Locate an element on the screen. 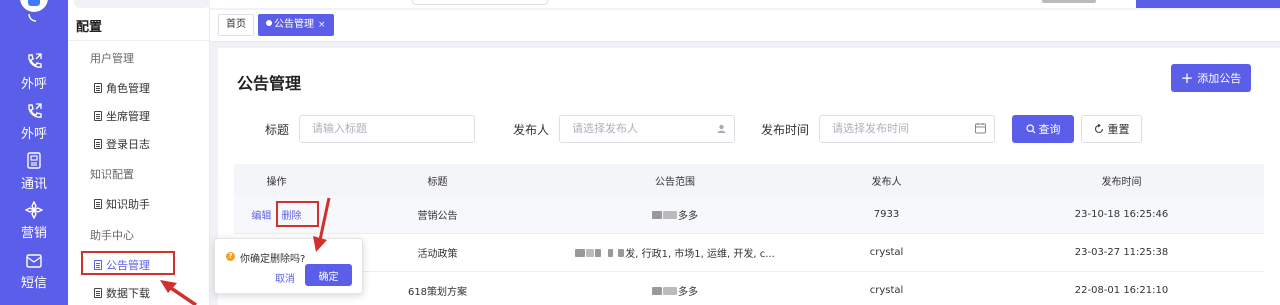  table-row: 618策划方案 多多 crystal 22-08-01 16:21:10 is located at coordinates (749, 288).